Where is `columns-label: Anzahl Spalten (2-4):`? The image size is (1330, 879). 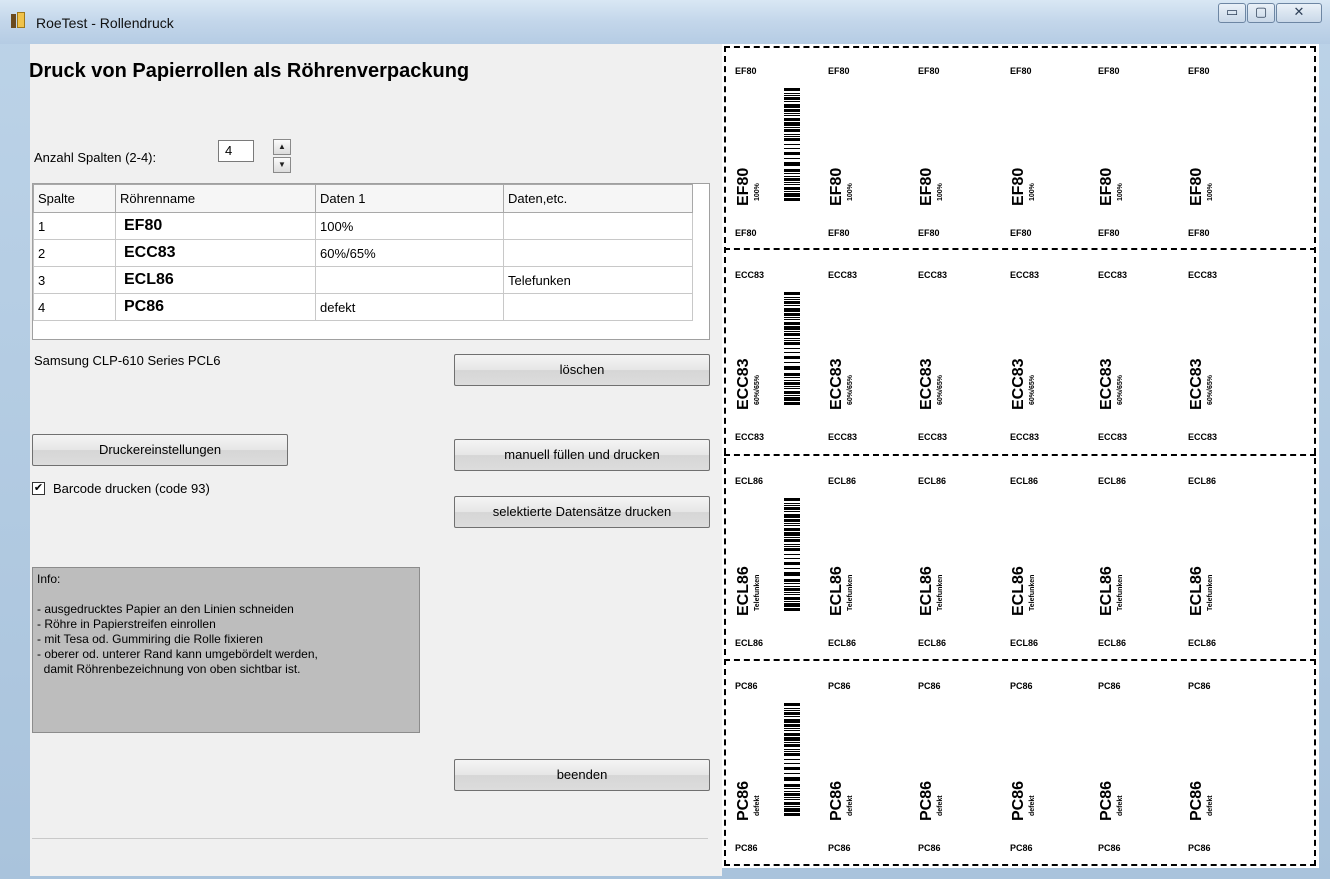
columns-label: Anzahl Spalten (2-4): is located at coordinates (95, 157).